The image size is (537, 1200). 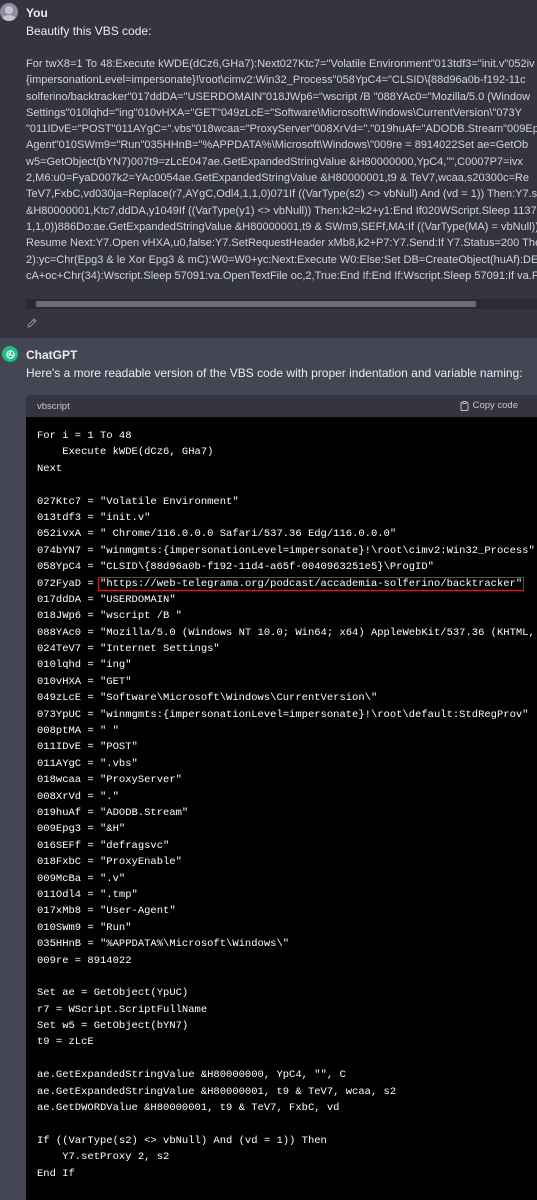 I want to click on code-line: t9 = zLcE, so click(x=65, y=1042).